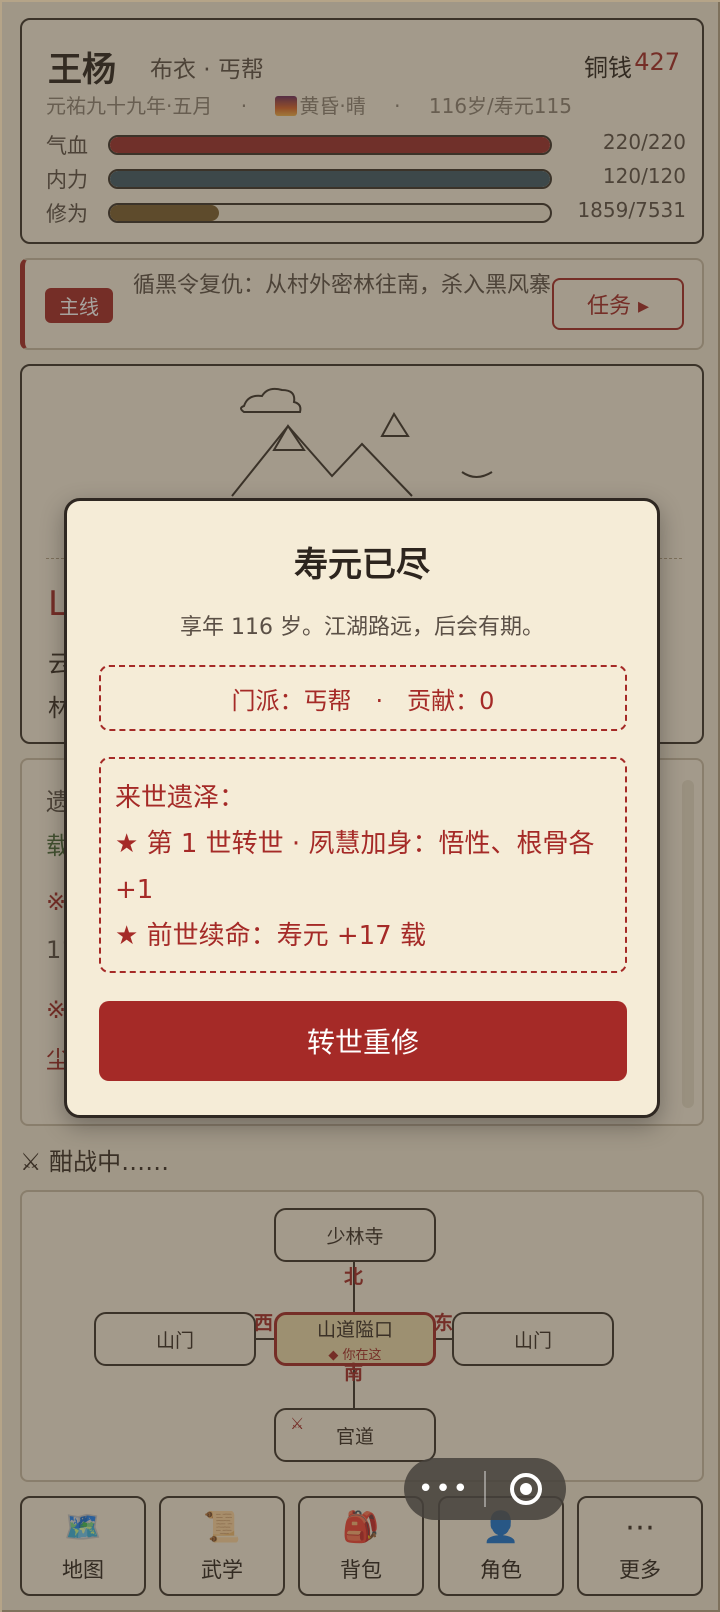  I want to click on legacy-item: ★ 第 1 世转世 · 夙慧加身：悟性、根骨各 +1, so click(355, 867).